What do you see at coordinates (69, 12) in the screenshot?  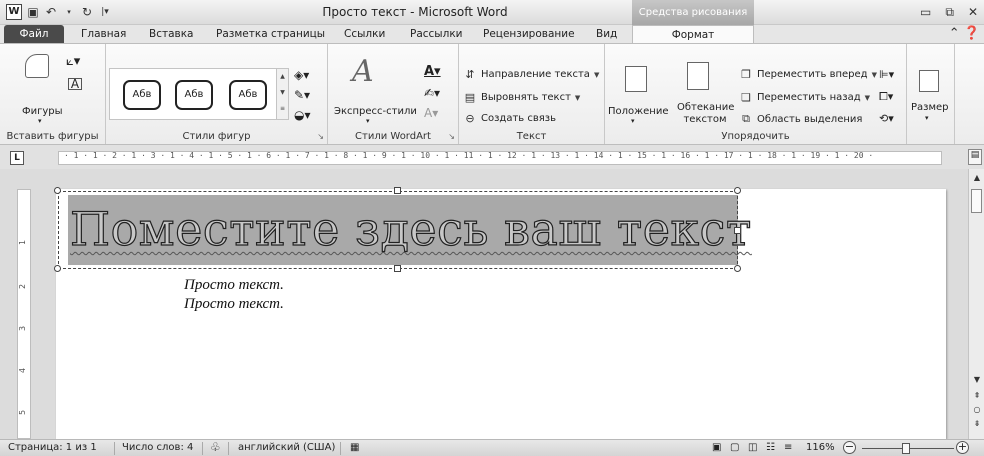 I see `dropdown-icon: ▾` at bounding box center [69, 12].